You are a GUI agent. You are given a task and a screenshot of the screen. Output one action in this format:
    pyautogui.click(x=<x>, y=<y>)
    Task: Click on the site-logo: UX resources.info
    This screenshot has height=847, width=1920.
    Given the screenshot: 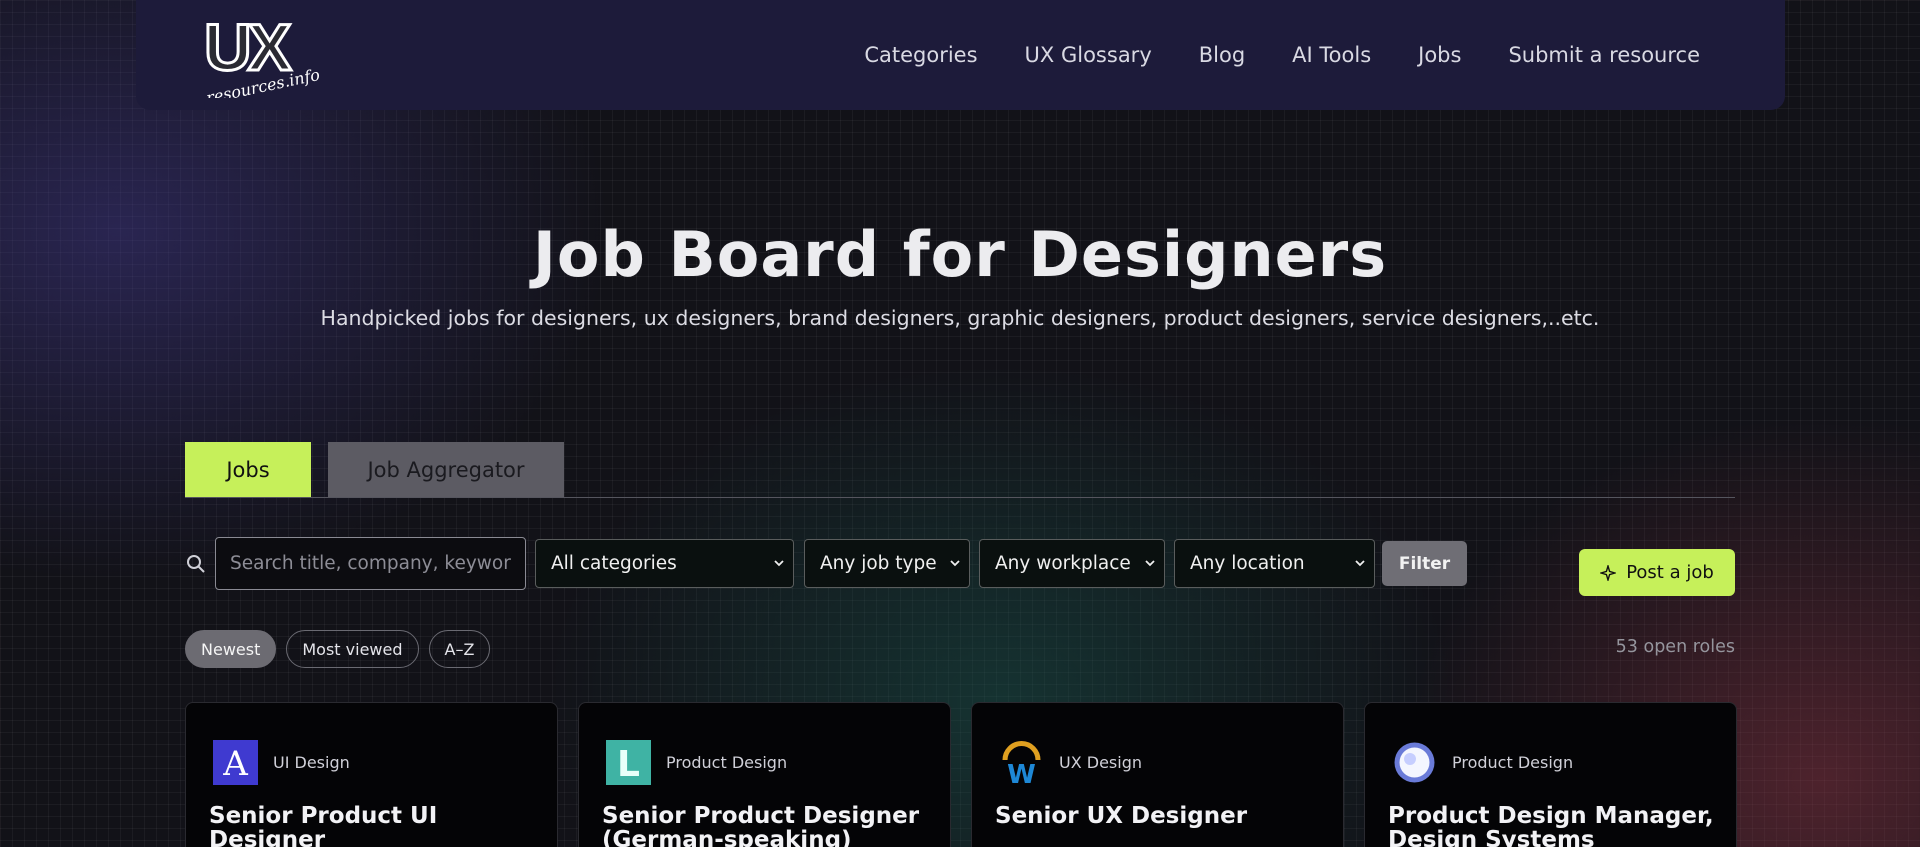 What is the action you would take?
    pyautogui.click(x=262, y=55)
    